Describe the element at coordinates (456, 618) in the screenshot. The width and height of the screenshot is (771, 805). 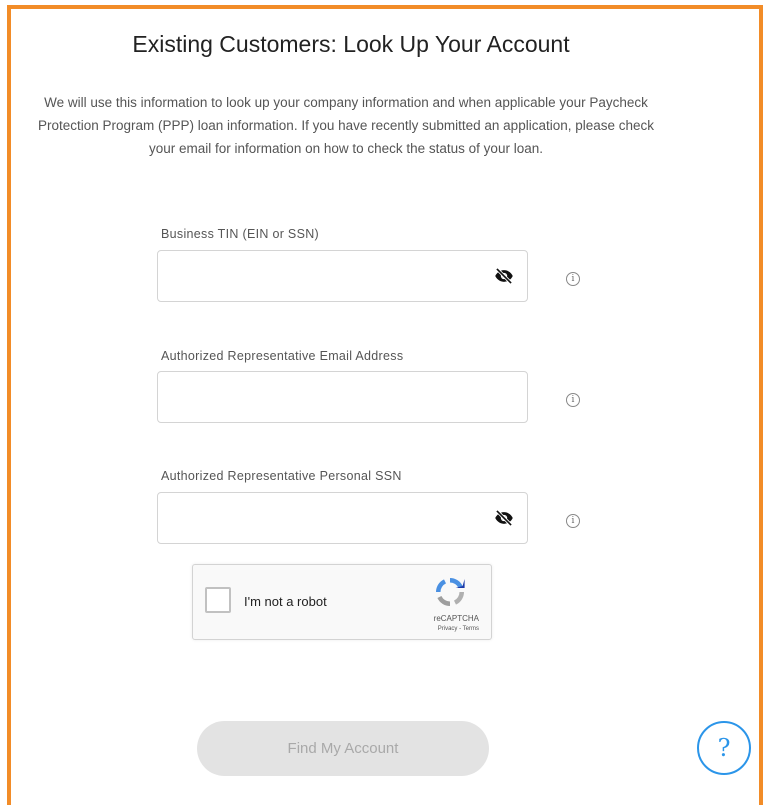
I see `recaptcha-brand: reCAPTCHA` at that location.